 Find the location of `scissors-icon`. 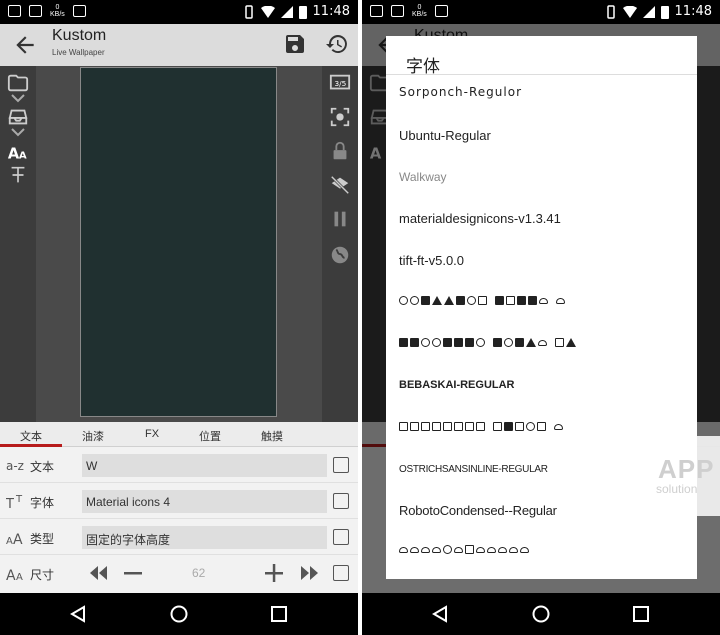

scissors-icon is located at coordinates (447, 426).